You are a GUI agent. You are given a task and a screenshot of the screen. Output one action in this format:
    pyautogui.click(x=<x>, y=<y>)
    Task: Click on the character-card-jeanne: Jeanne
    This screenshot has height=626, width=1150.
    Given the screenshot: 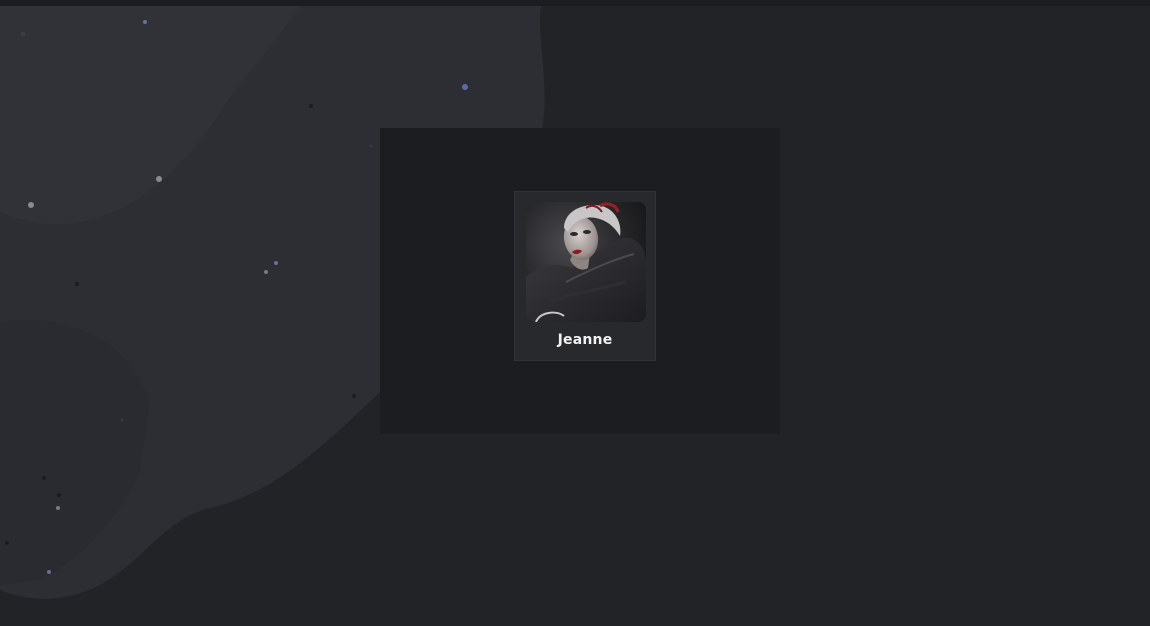 What is the action you would take?
    pyautogui.click(x=585, y=276)
    